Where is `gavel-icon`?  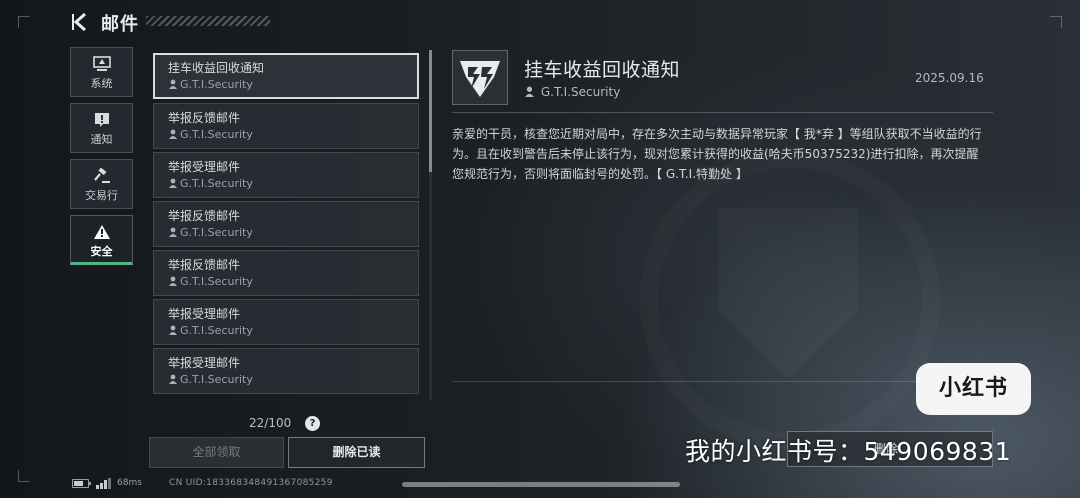
gavel-icon is located at coordinates (101, 175).